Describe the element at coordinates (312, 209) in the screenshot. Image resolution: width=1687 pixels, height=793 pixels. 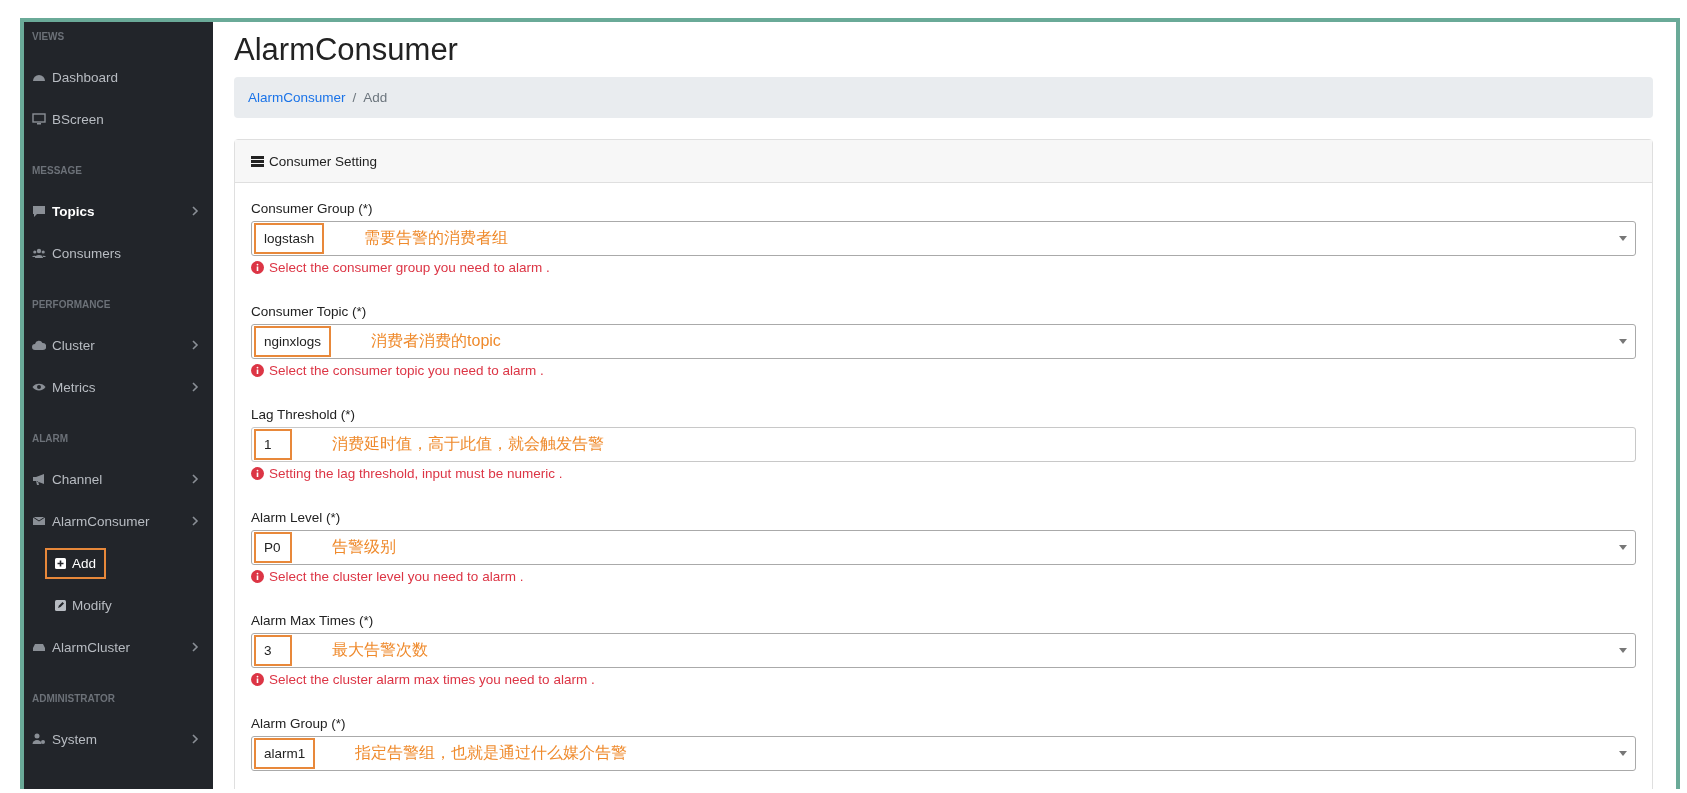
I see `field-label: Consumer Group (*)` at that location.